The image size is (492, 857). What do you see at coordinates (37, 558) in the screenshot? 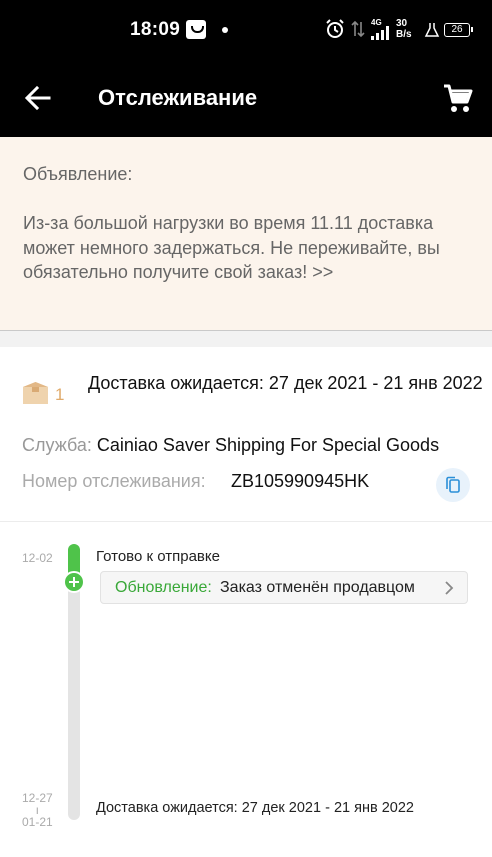
I see `event-date: 12-02` at bounding box center [37, 558].